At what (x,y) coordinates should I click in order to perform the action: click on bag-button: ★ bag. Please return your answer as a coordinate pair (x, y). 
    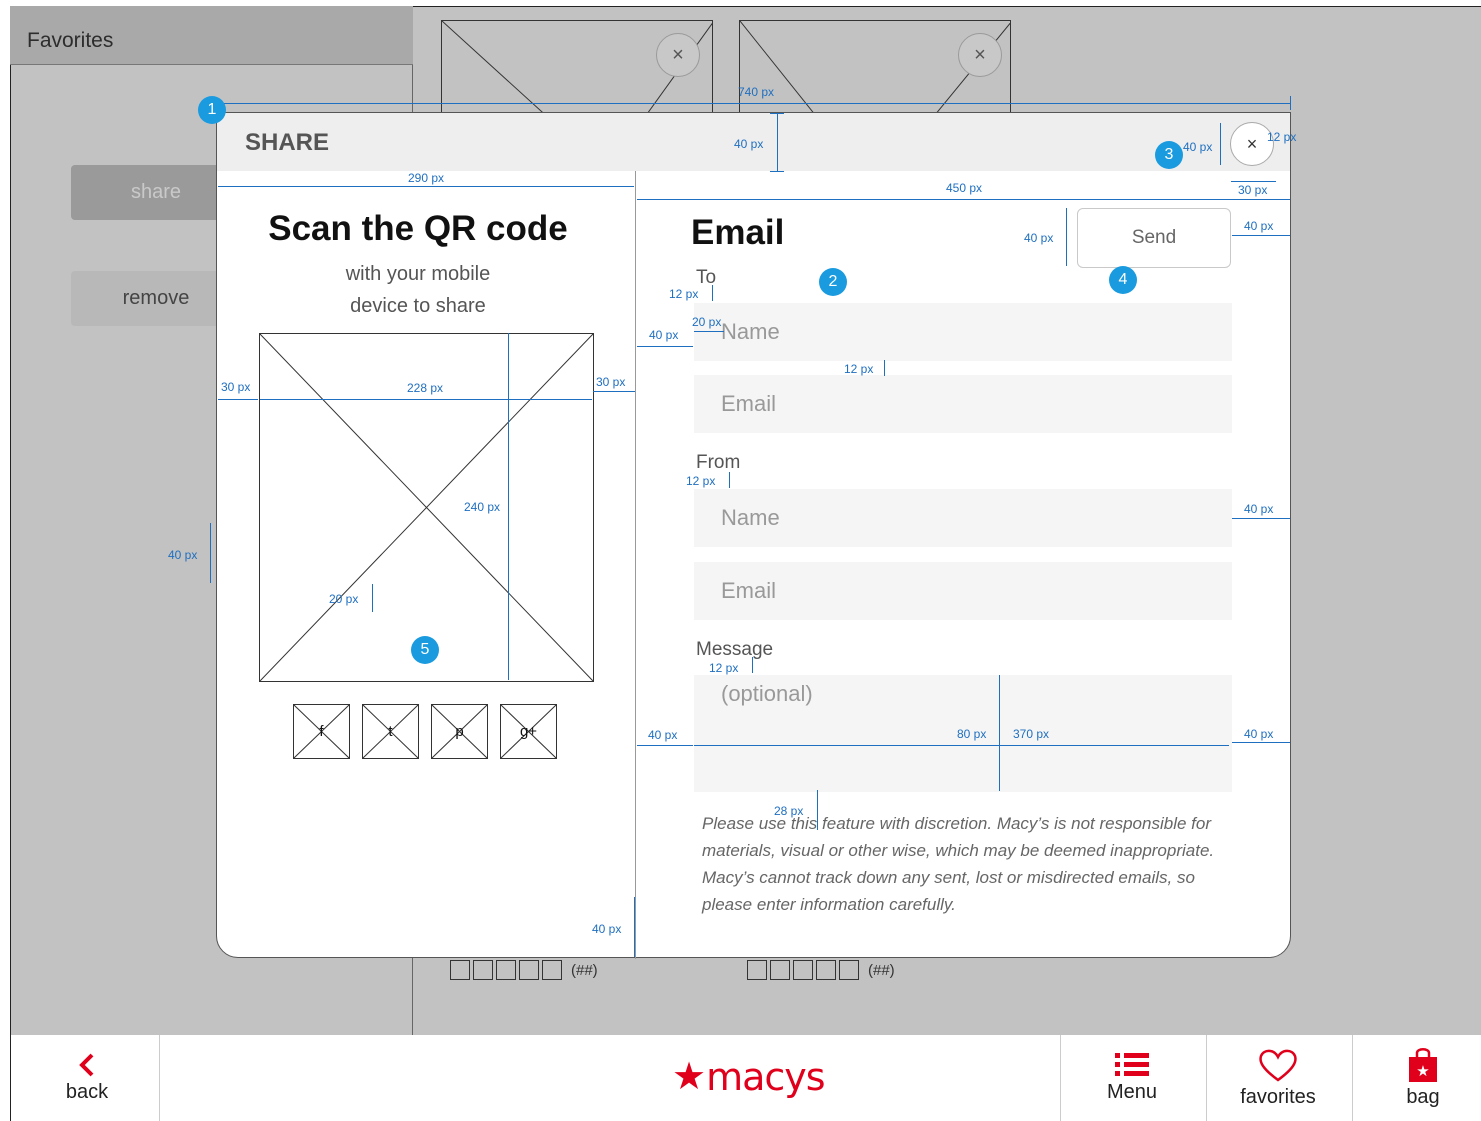
    Looking at the image, I should click on (1423, 1078).